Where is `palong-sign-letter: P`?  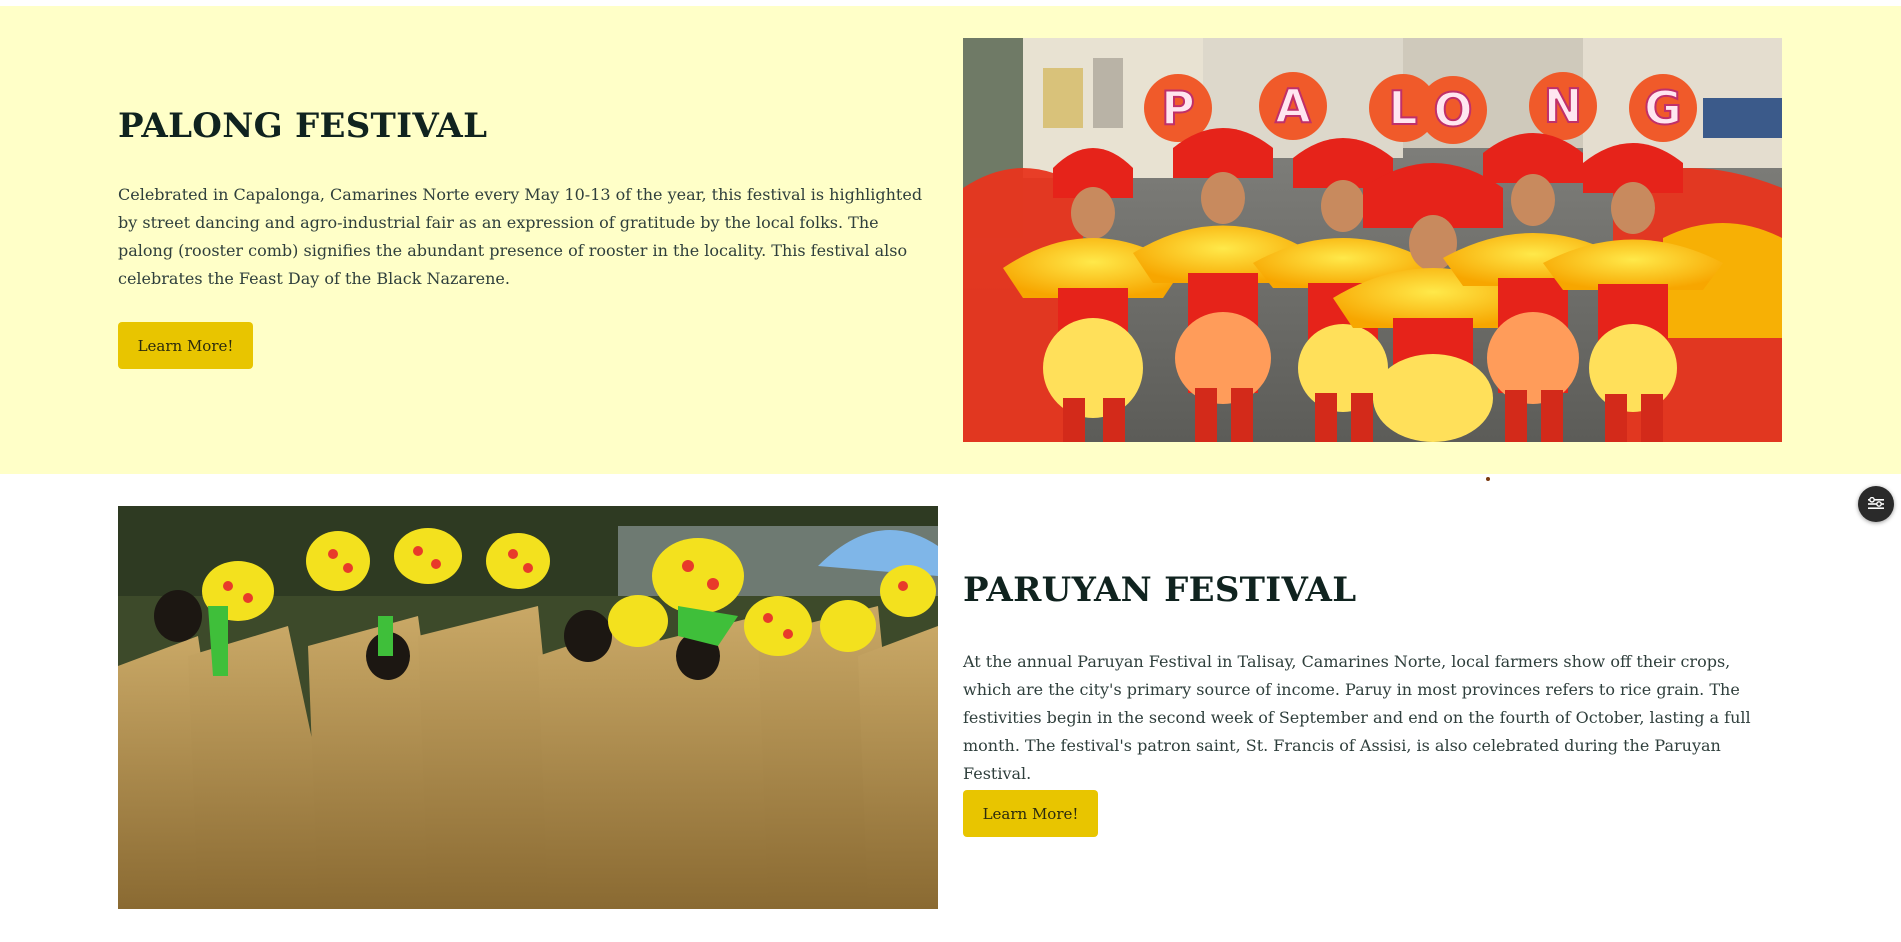 palong-sign-letter: P is located at coordinates (1178, 108).